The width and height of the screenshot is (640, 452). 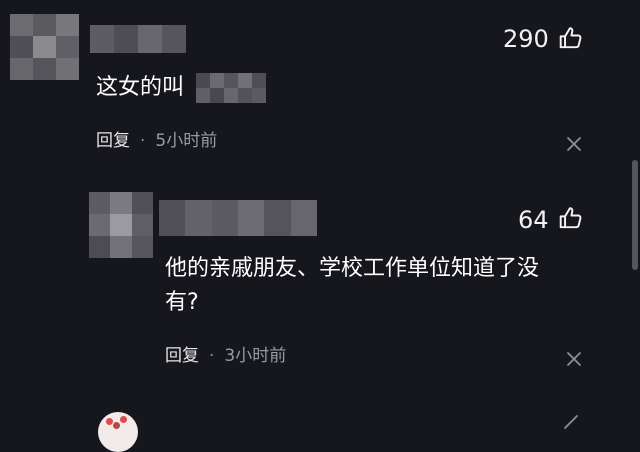 What do you see at coordinates (255, 356) in the screenshot?
I see `timestamp: 3小时前` at bounding box center [255, 356].